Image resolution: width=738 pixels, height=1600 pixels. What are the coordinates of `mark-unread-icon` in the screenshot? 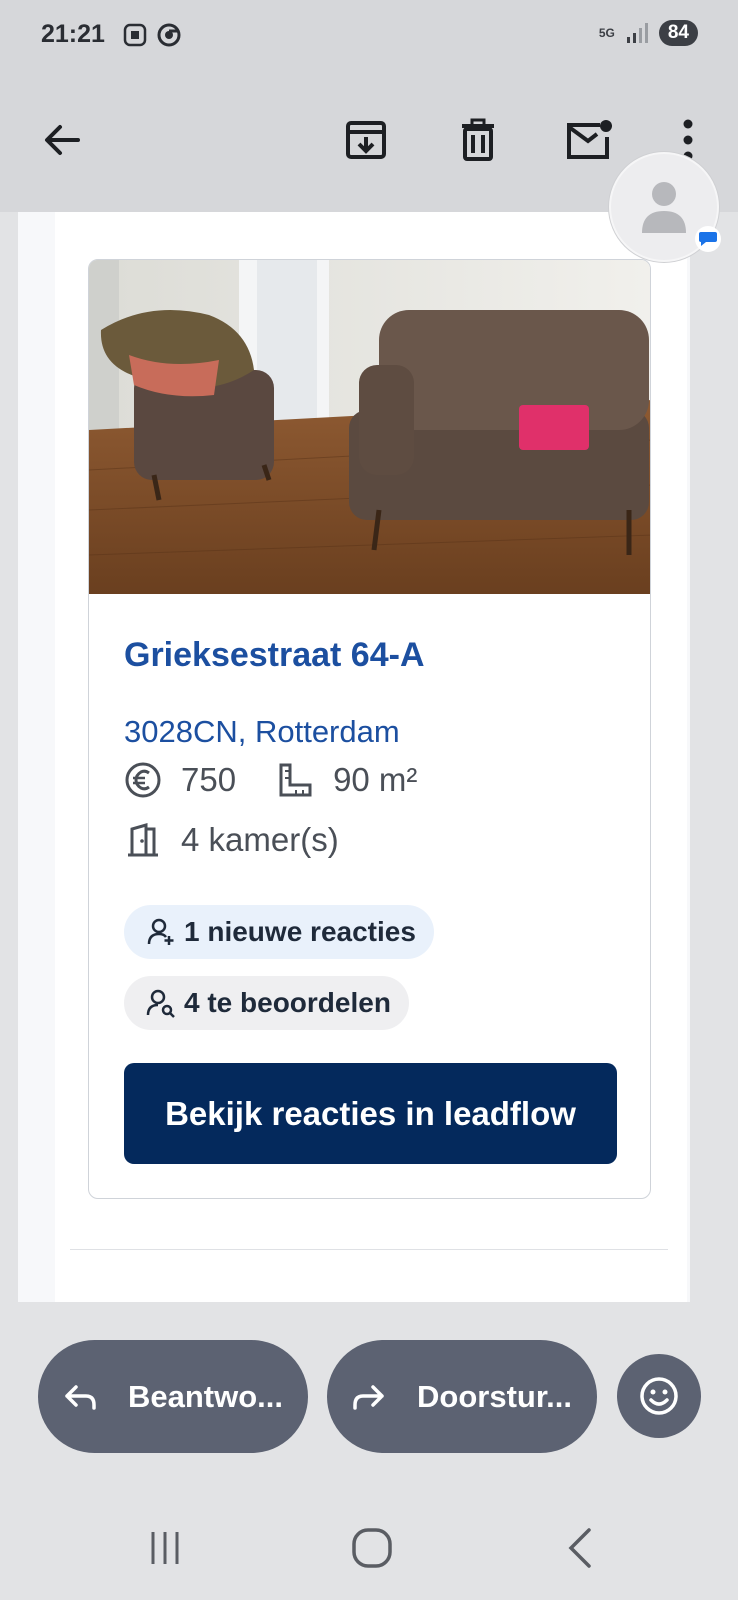 It's located at (589, 139).